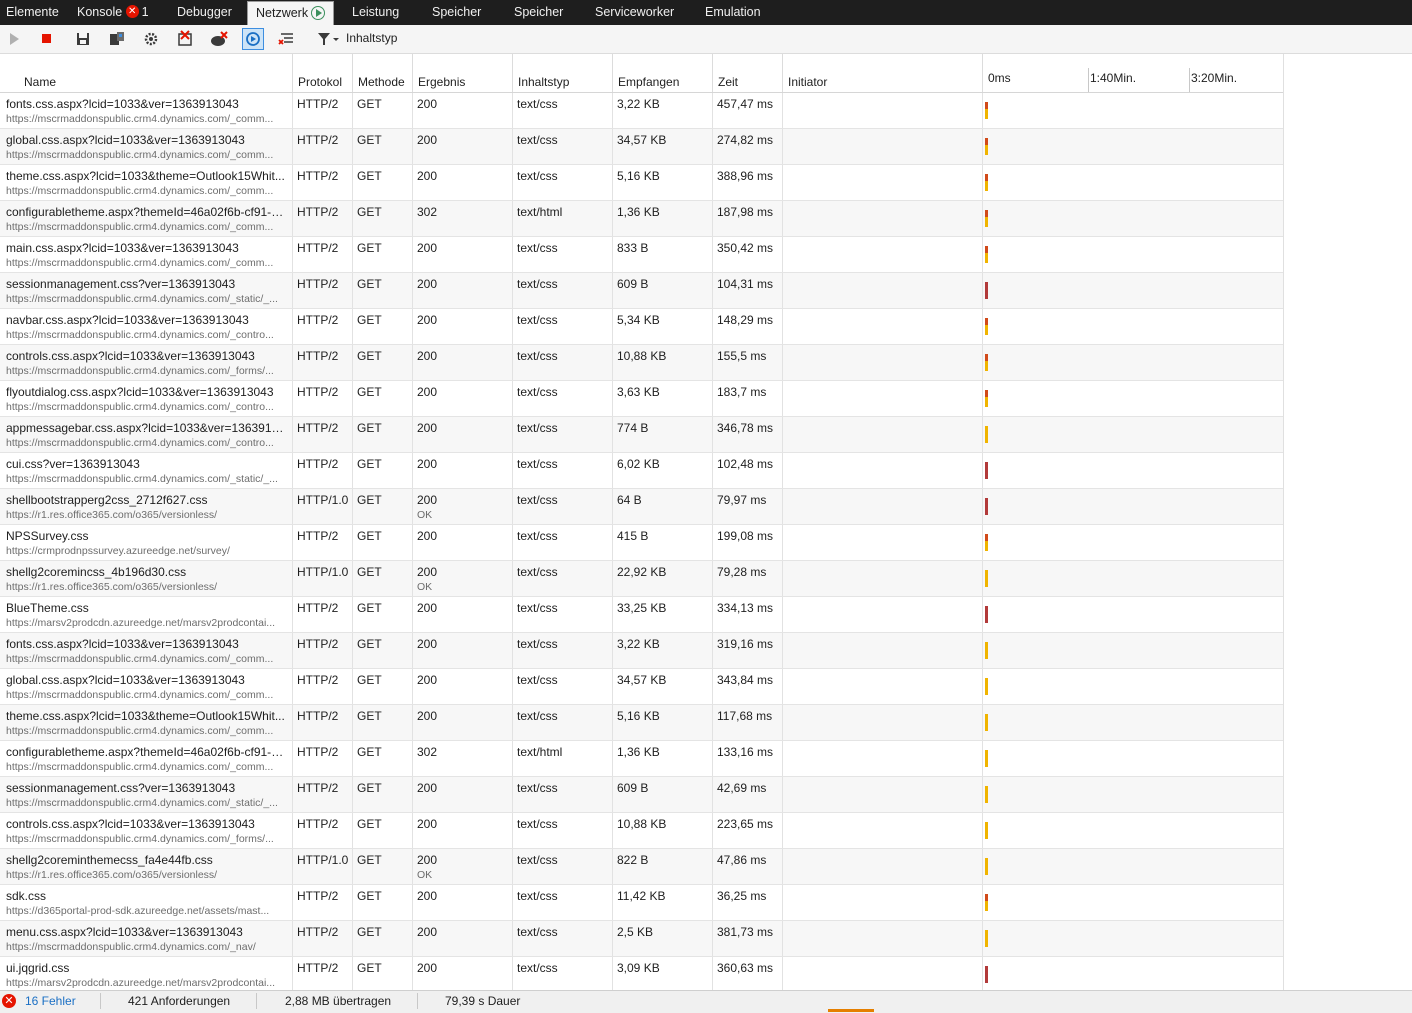 Image resolution: width=1412 pixels, height=1013 pixels. What do you see at coordinates (375, 12) in the screenshot?
I see `tab-leistung: Leistung` at bounding box center [375, 12].